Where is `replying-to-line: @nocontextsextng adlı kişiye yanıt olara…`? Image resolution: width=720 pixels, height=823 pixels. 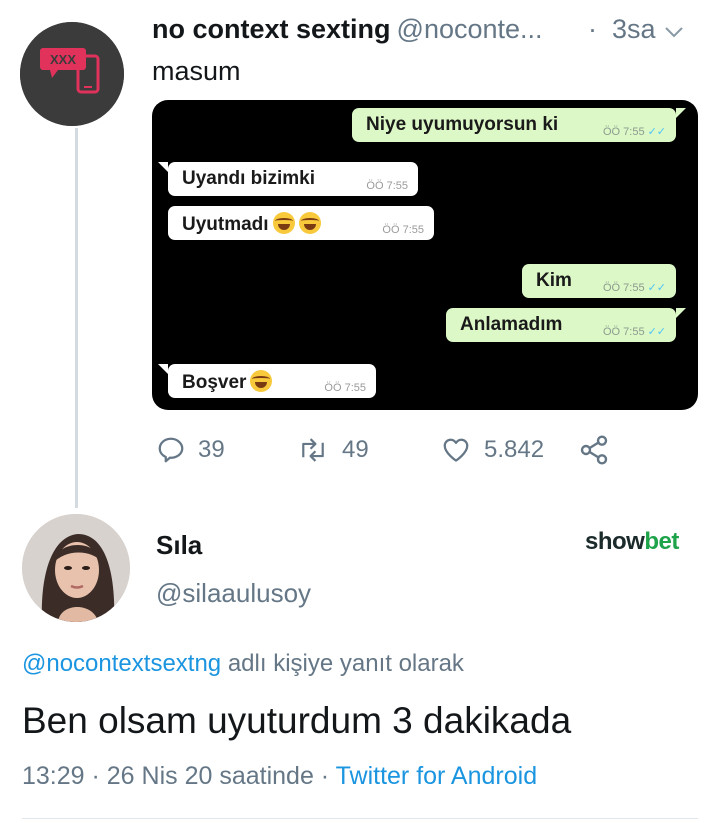 replying-to-line: @nocontextsextng adlı kişiye yanıt olara… is located at coordinates (243, 663).